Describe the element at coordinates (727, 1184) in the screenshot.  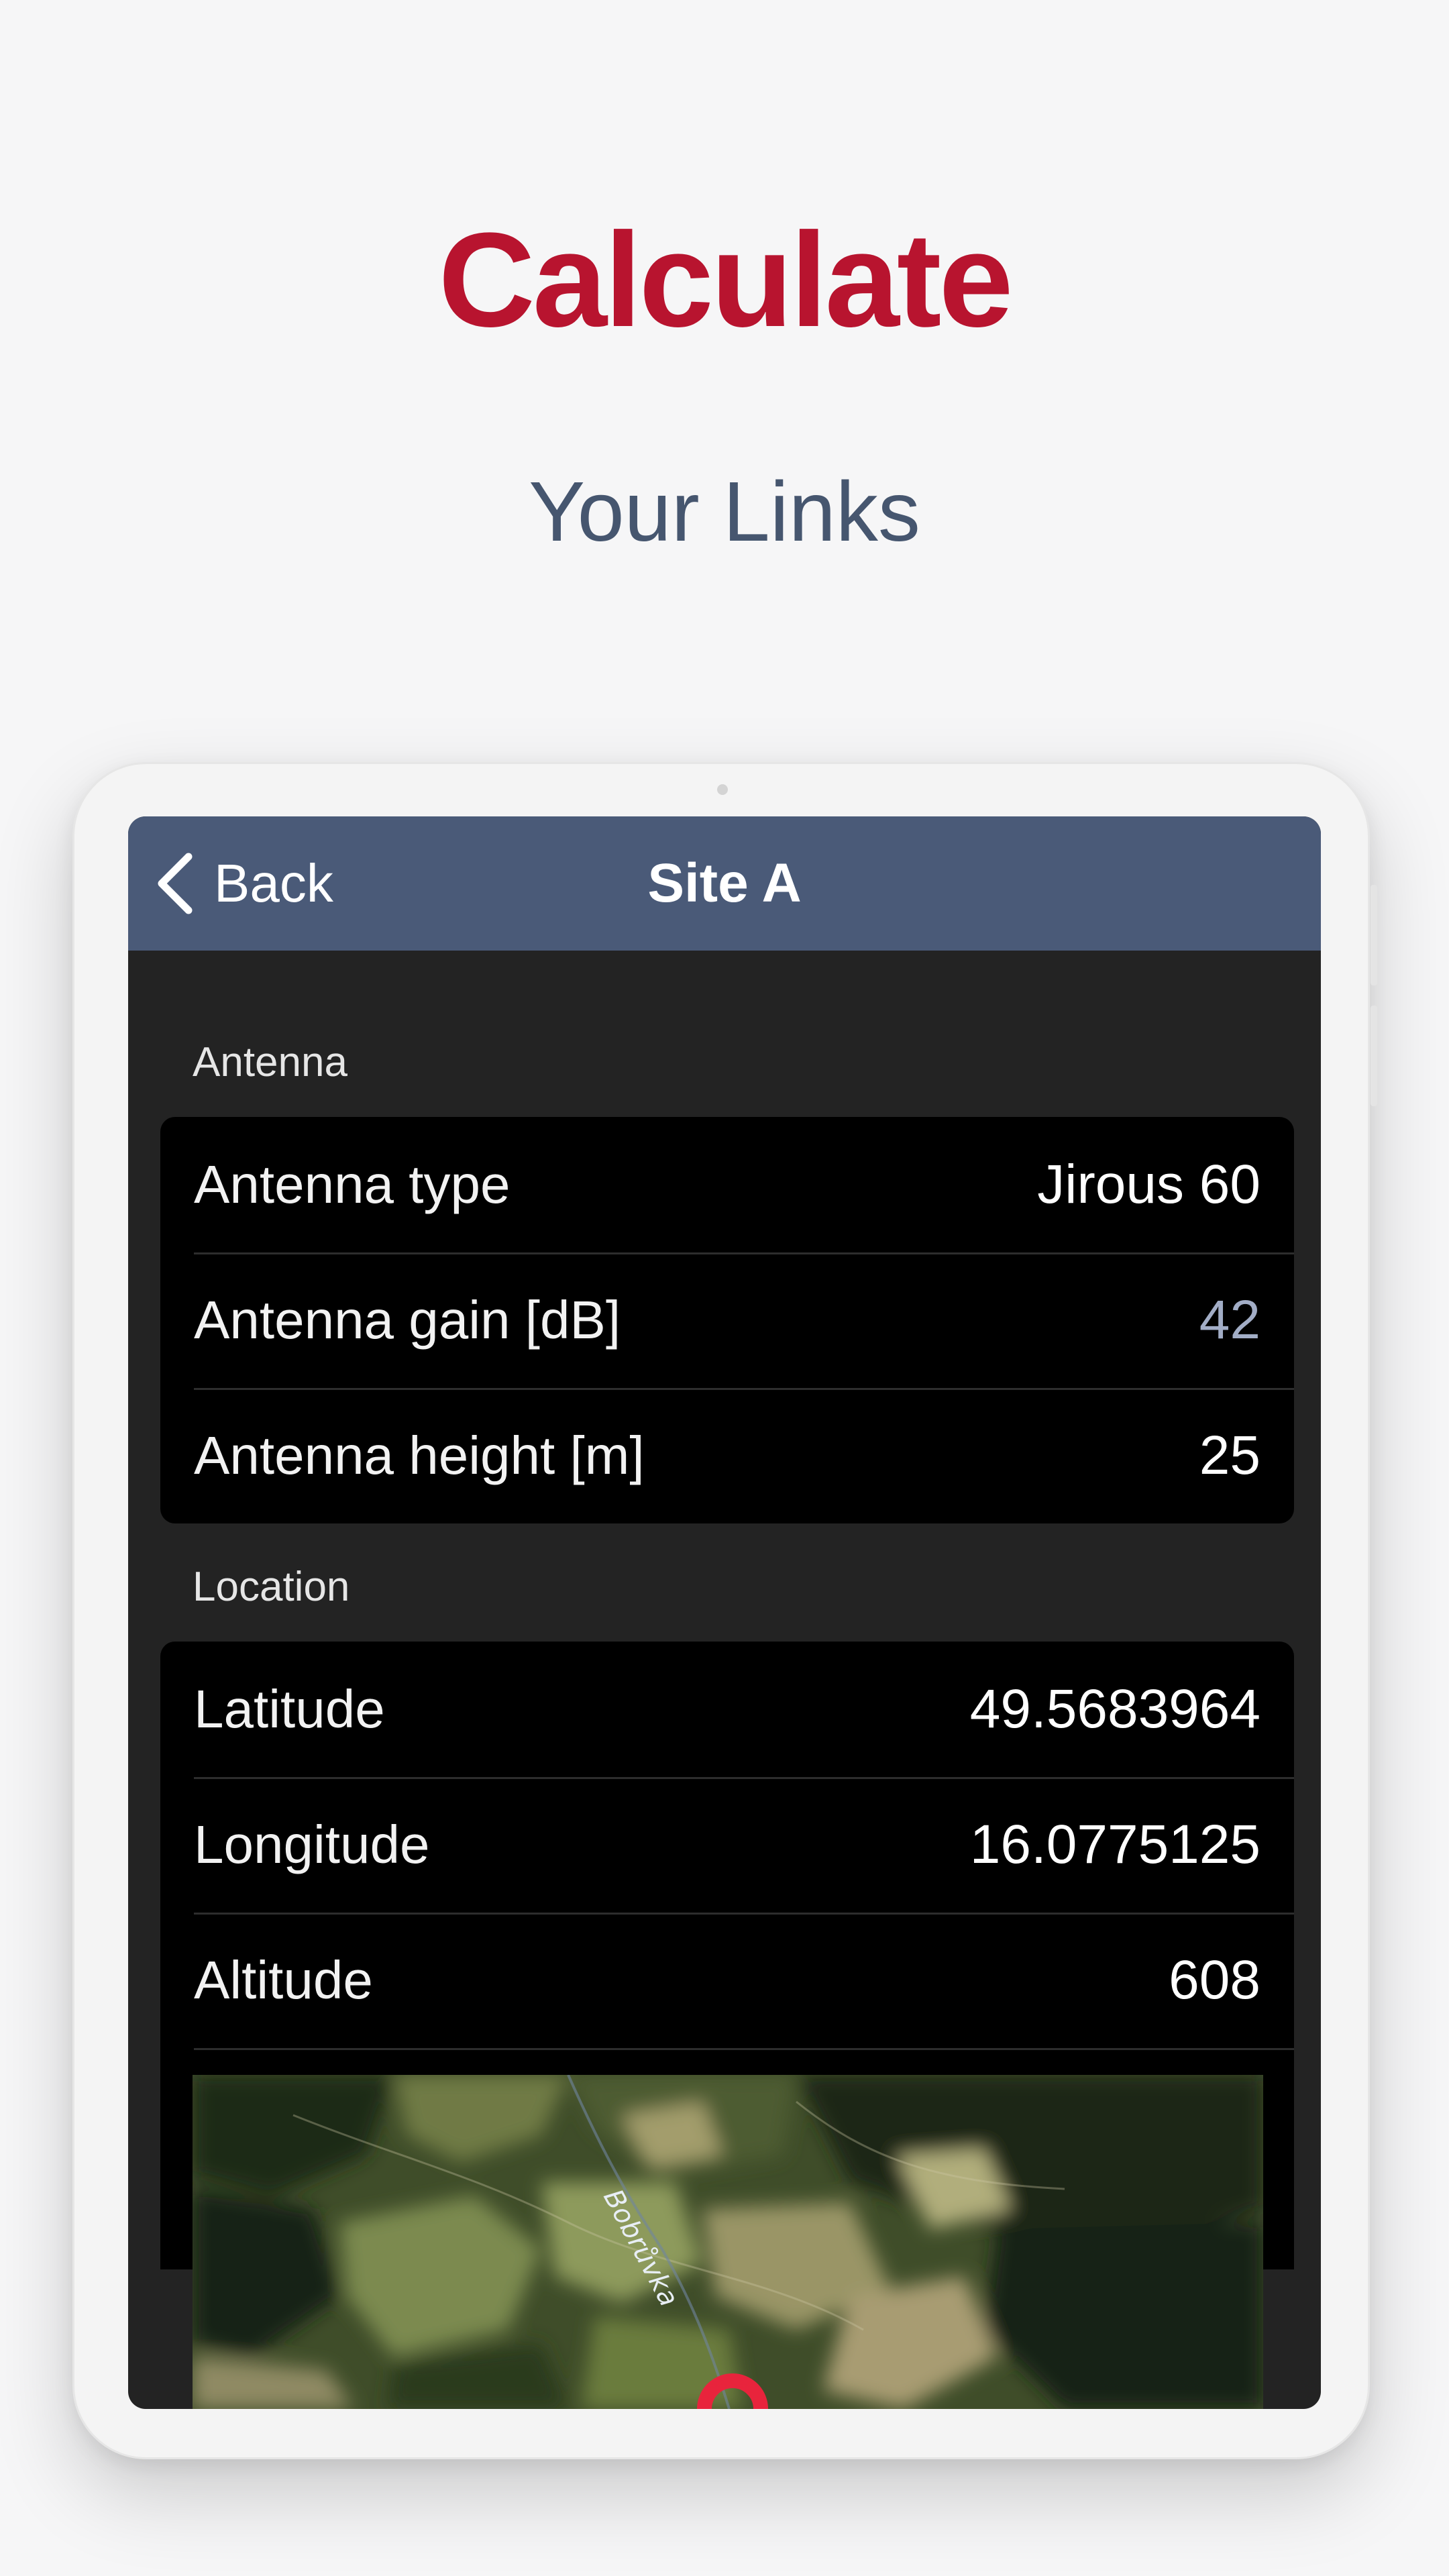
I see `antenna-type-row: Antenna type Jirous 60` at that location.